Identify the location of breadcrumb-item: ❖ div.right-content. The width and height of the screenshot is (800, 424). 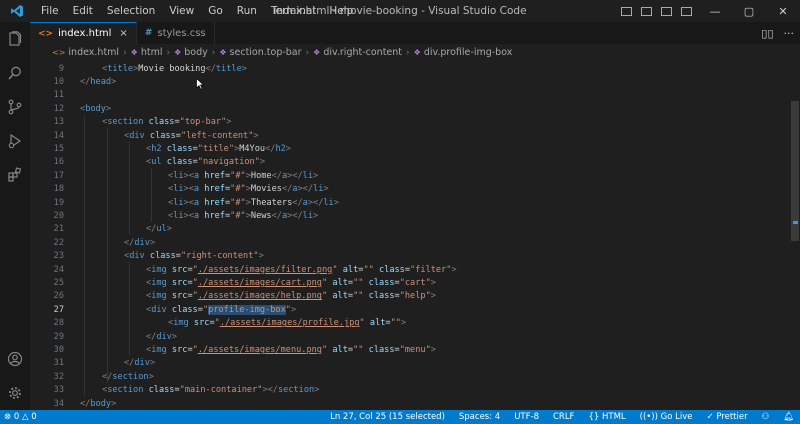
(357, 52).